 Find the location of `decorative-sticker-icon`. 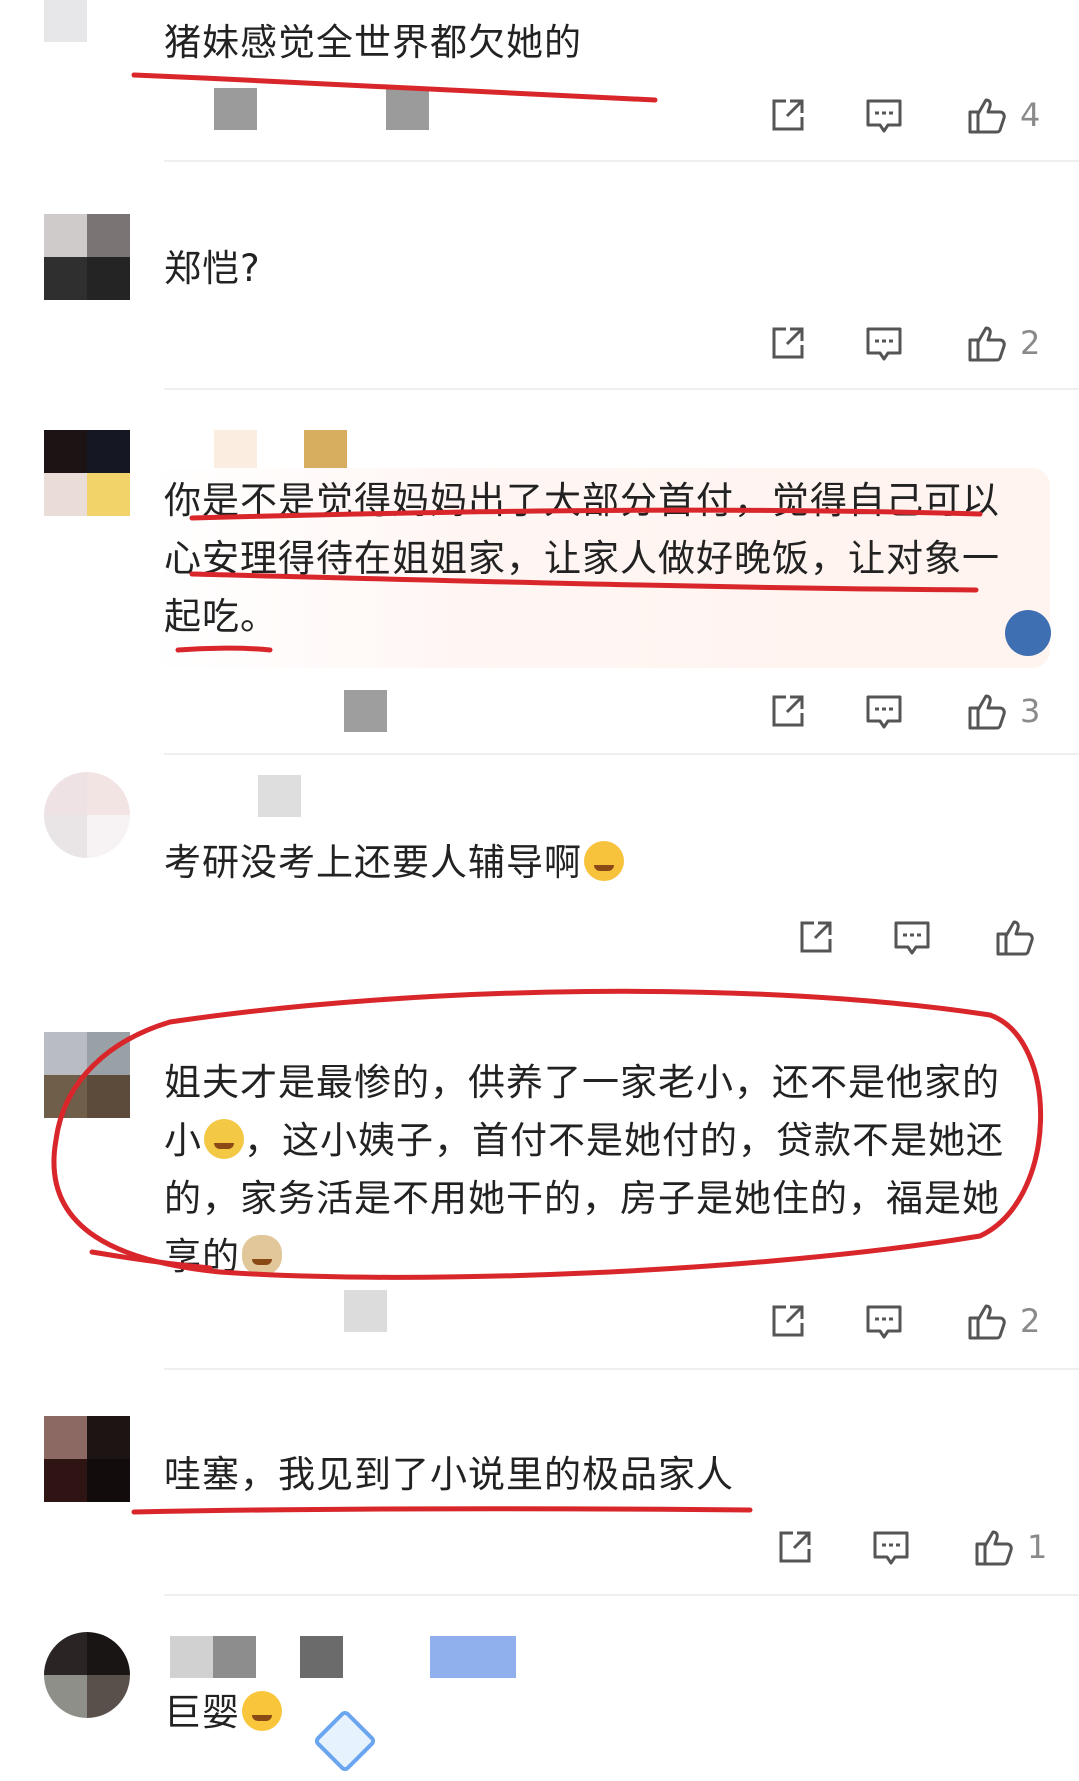

decorative-sticker-icon is located at coordinates (1028, 633).